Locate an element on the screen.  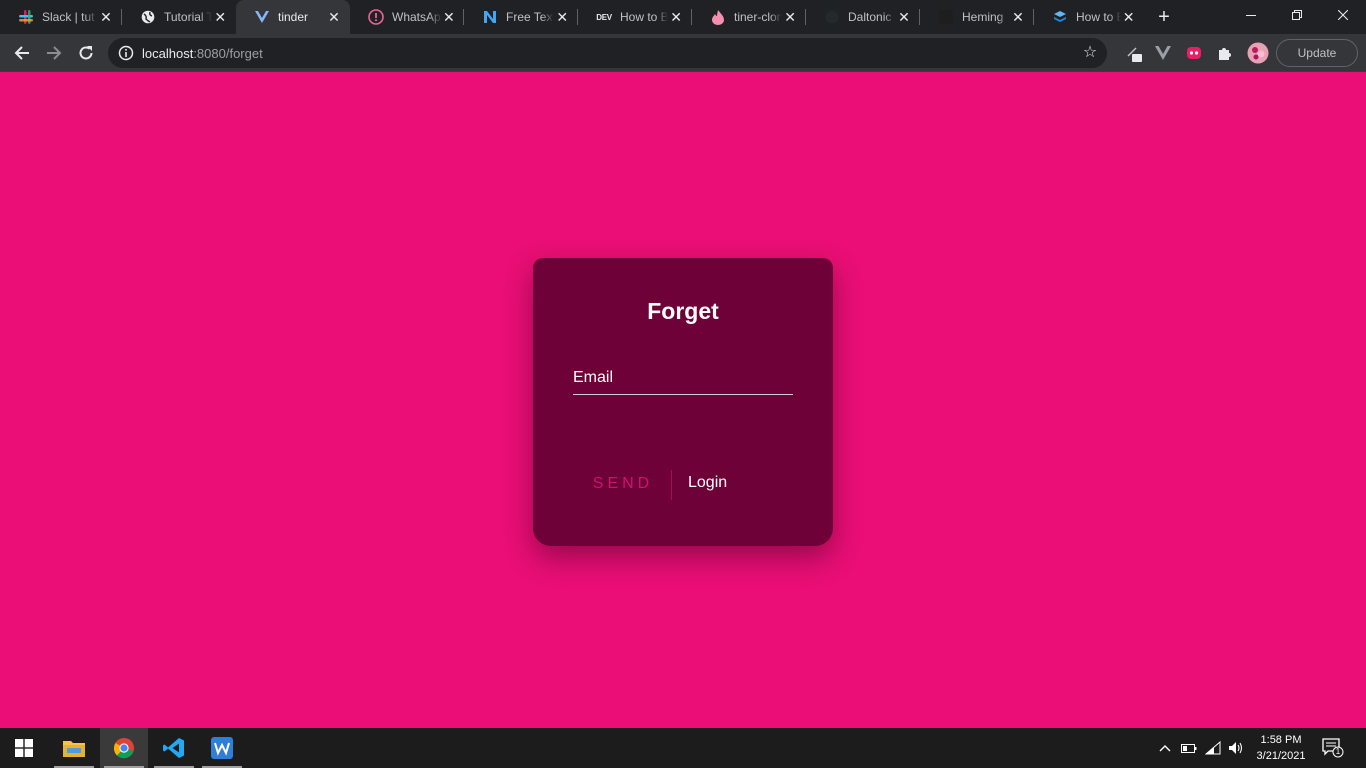
tab-how-to-stack: How to B ✕ is located at coordinates (1089, 17).